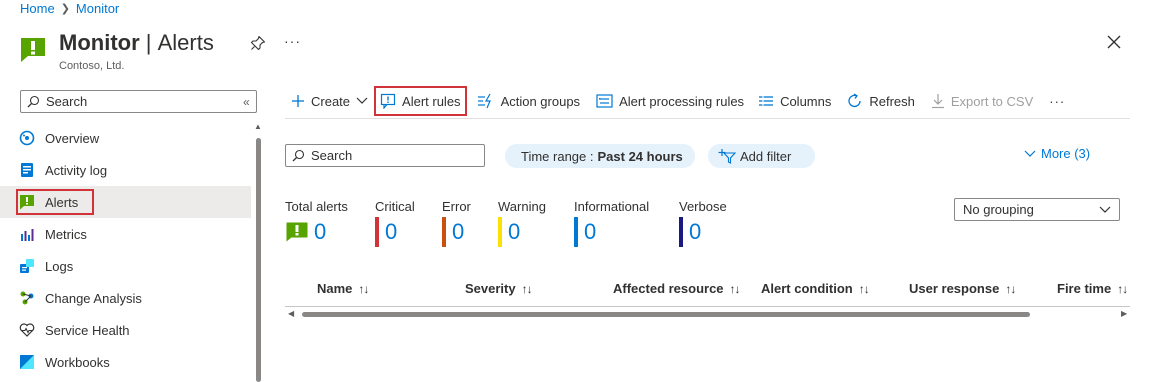  What do you see at coordinates (444, 232) in the screenshot?
I see `error-severity-bar` at bounding box center [444, 232].